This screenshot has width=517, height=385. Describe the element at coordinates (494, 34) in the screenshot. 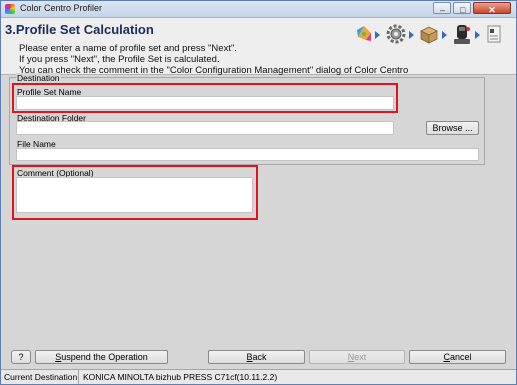

I see `document-icon` at that location.